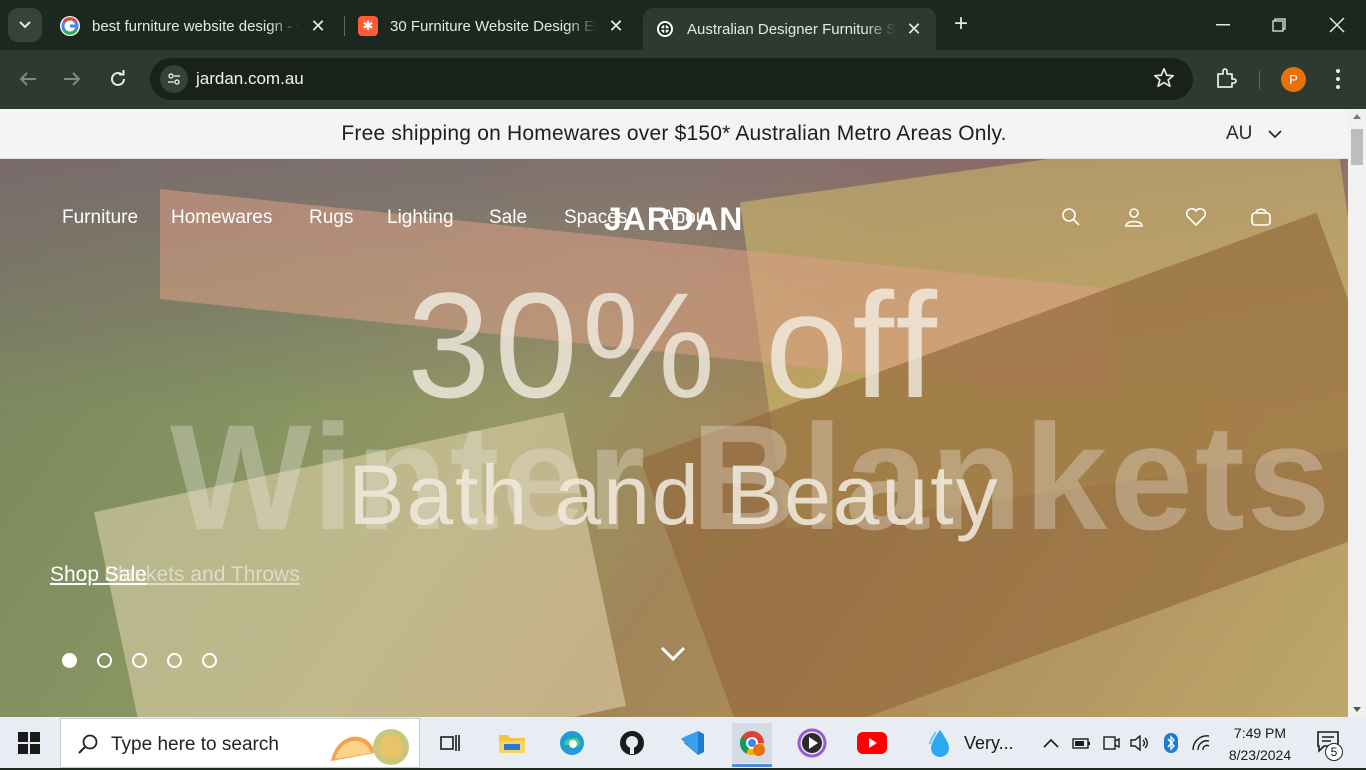  I want to click on site-settings-icon, so click(174, 79).